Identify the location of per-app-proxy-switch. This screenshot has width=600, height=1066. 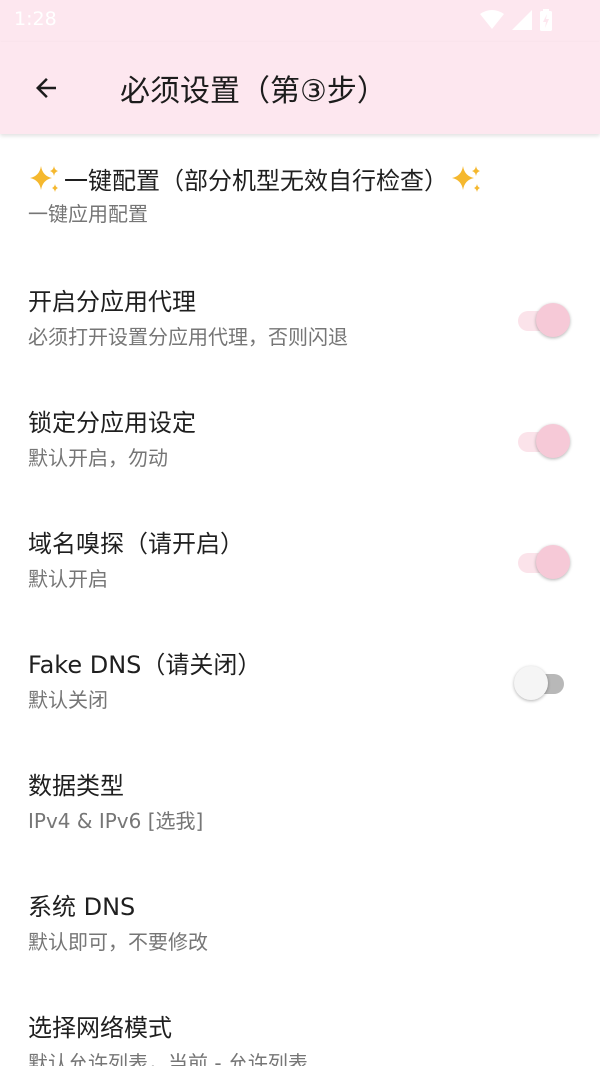
(542, 319).